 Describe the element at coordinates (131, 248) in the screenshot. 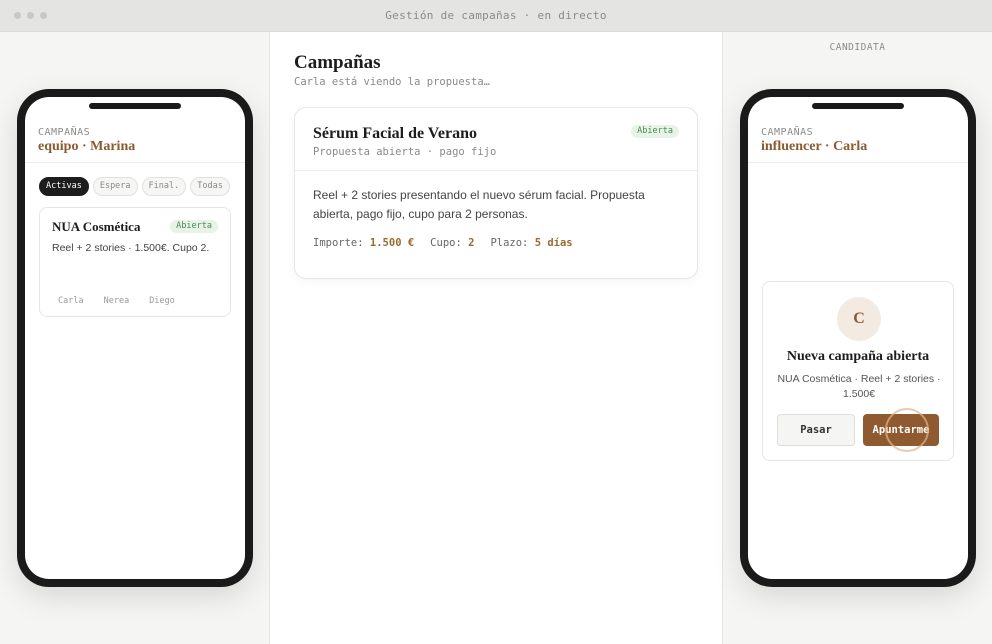

I see `campaign-card-description: Reel + 2 stories · 1.500€. Cupo 2.` at that location.